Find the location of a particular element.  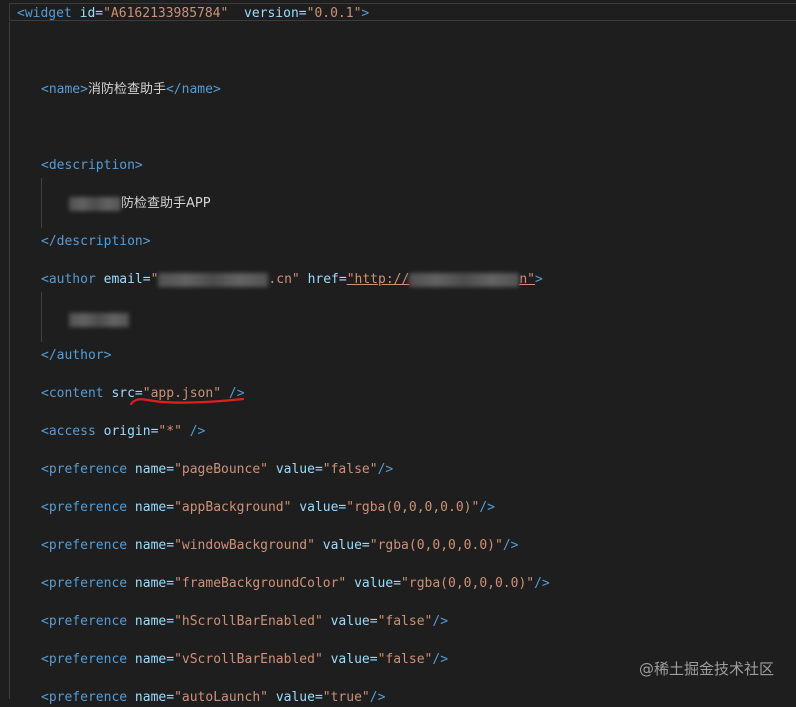

description-text: 防检查助手APP is located at coordinates (166, 203).